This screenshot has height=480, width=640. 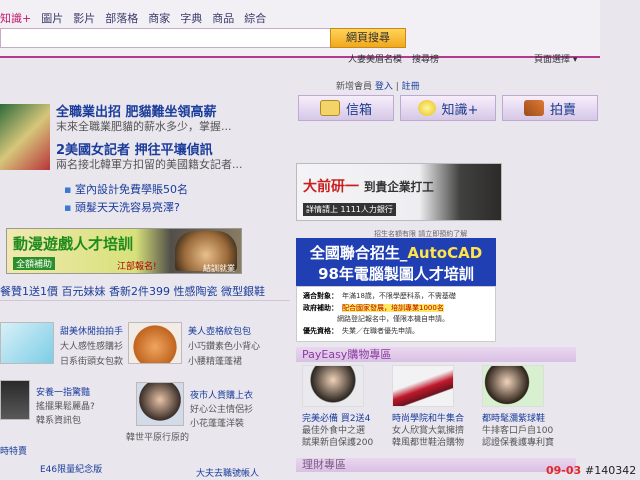 I want to click on ad1-right-text: 到貴企業打工, so click(x=398, y=187).